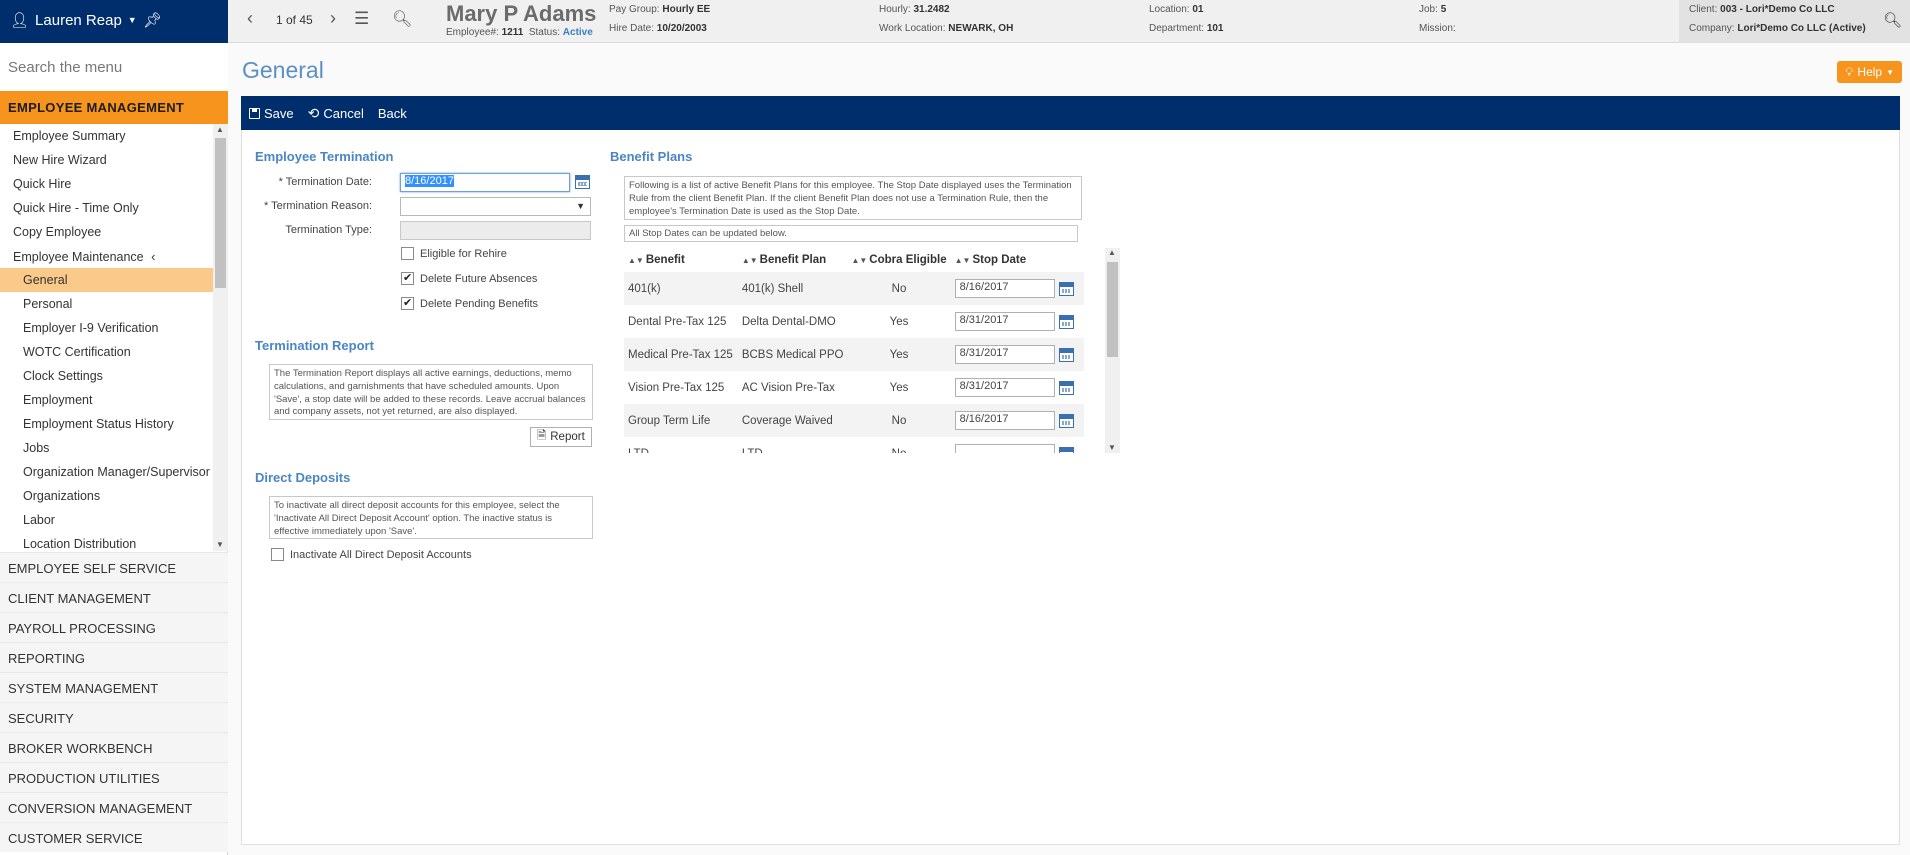 The width and height of the screenshot is (1910, 855). Describe the element at coordinates (495, 230) in the screenshot. I see `termination-type-input` at that location.